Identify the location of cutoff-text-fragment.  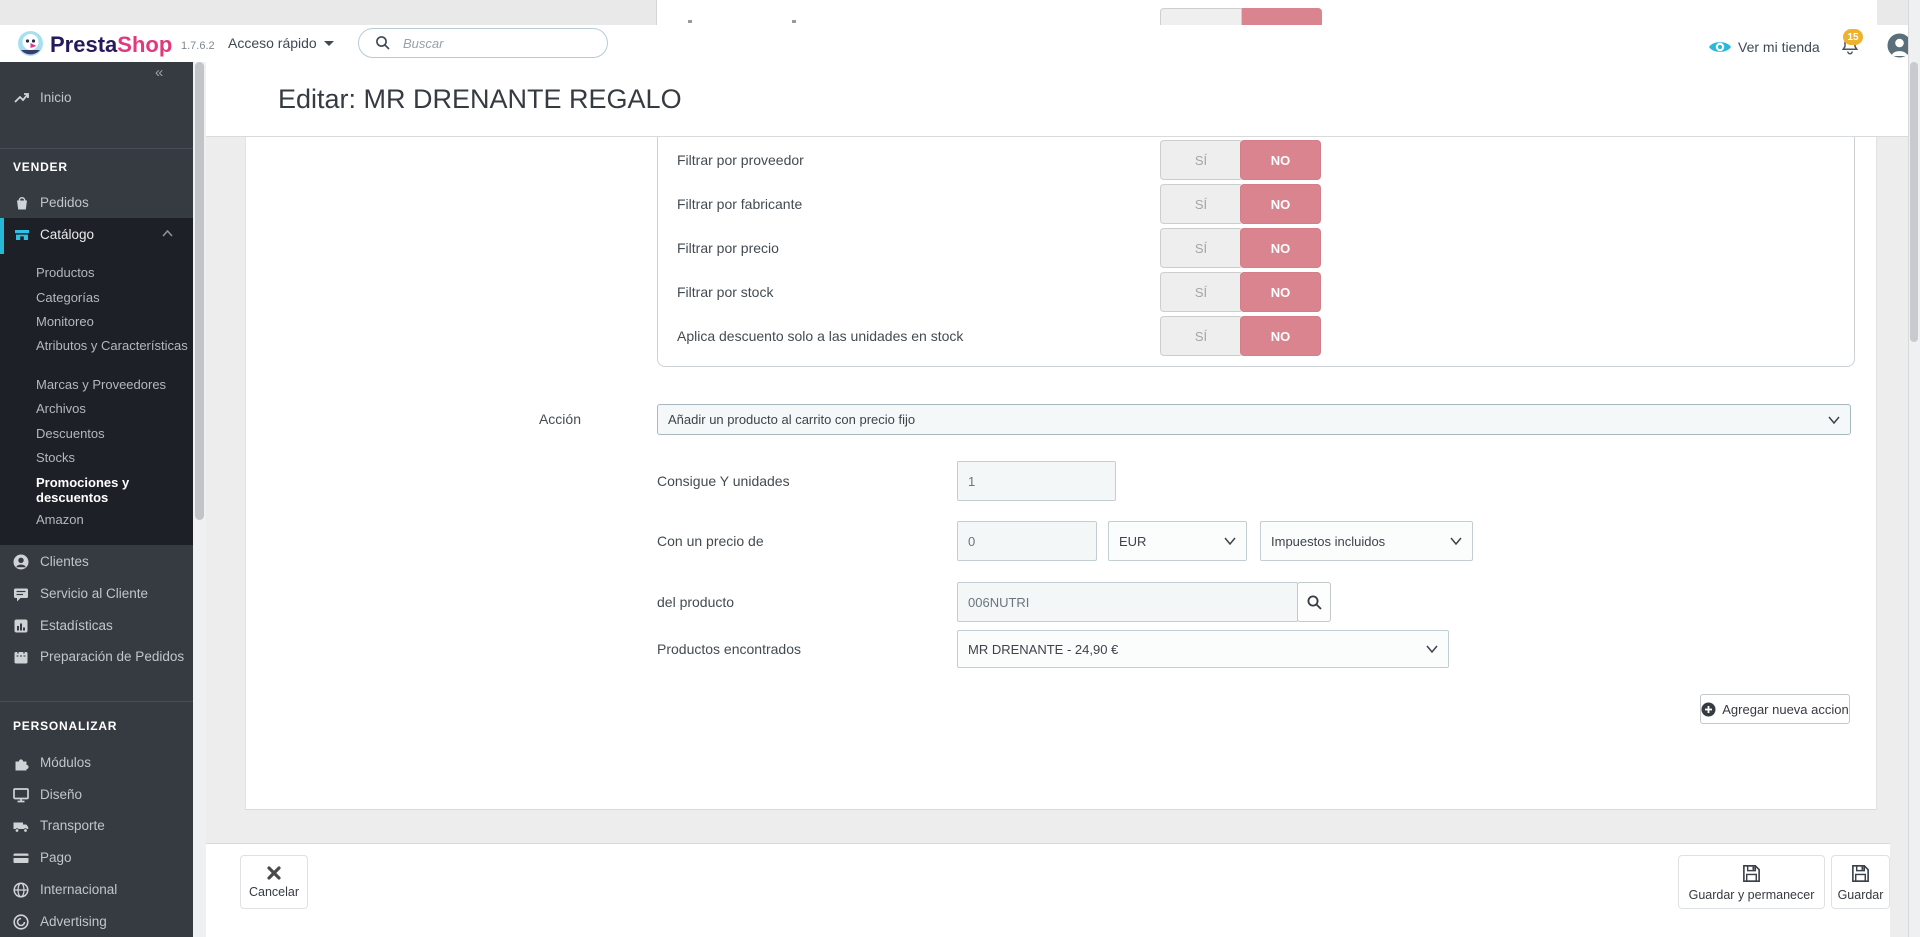
(794, 21).